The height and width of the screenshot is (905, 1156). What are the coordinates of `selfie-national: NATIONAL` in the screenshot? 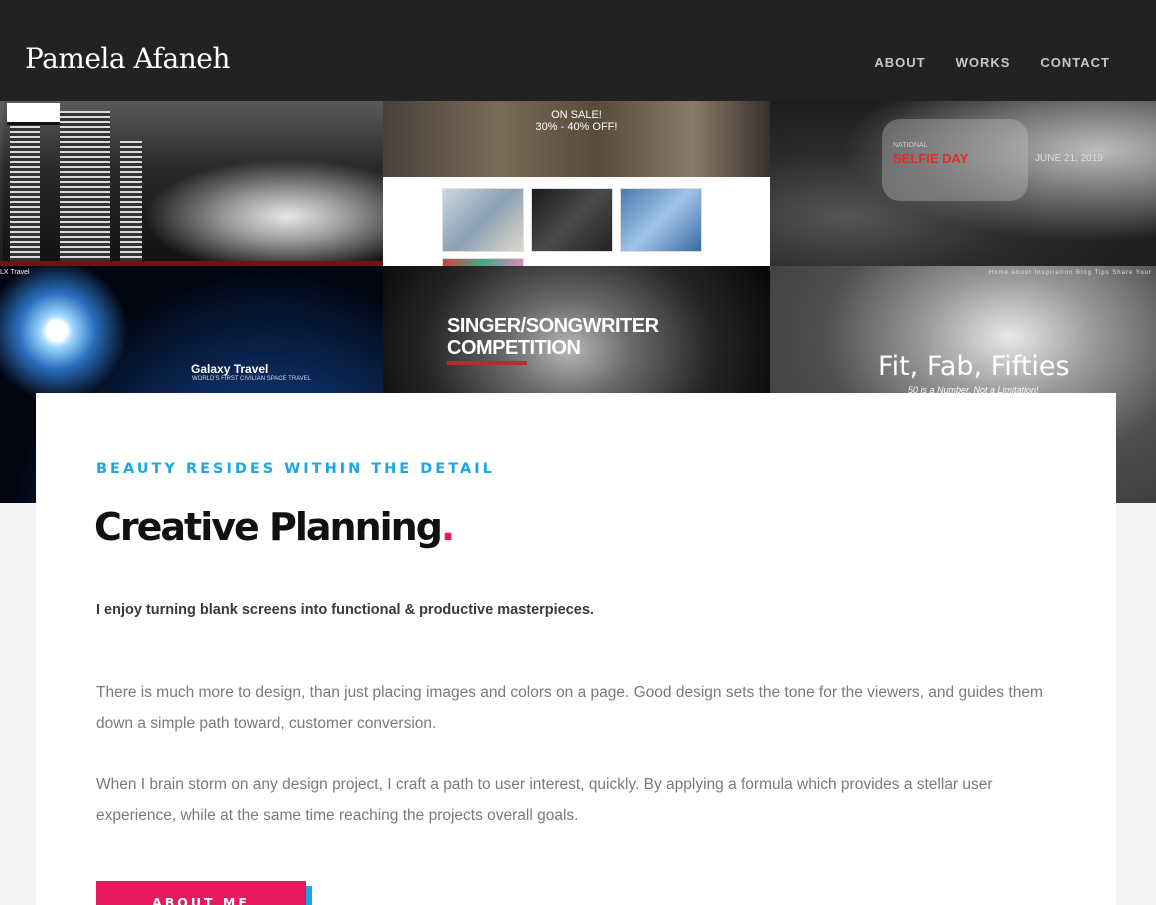 It's located at (910, 145).